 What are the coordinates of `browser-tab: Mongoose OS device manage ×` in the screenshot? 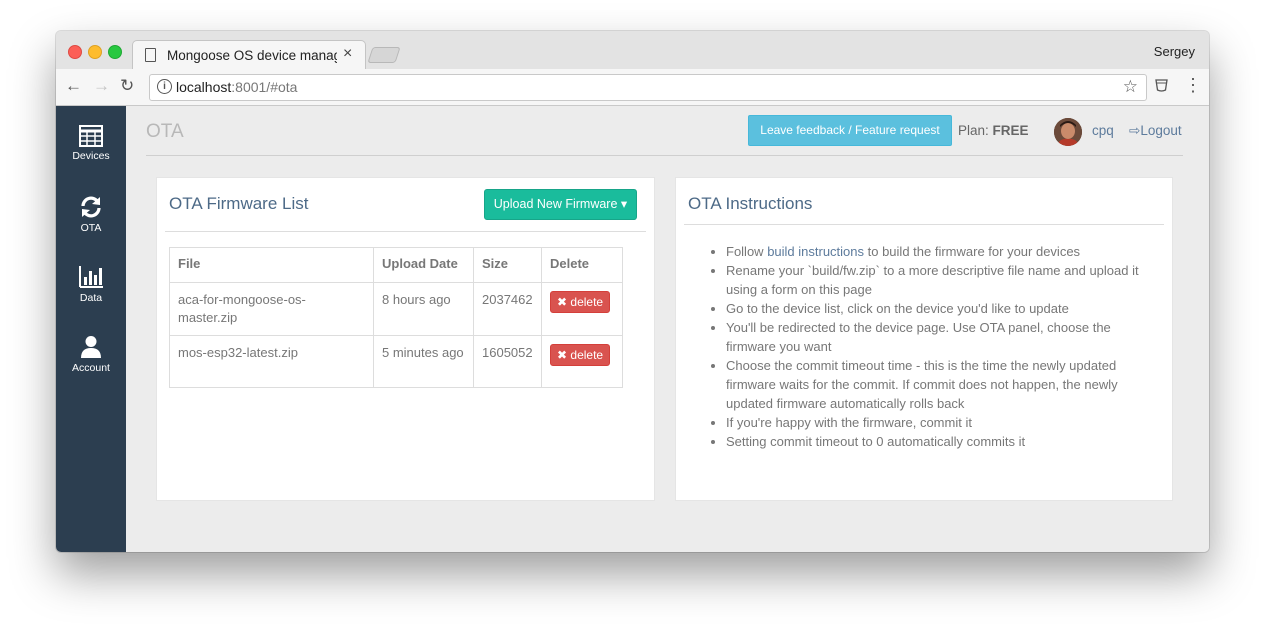 It's located at (249, 55).